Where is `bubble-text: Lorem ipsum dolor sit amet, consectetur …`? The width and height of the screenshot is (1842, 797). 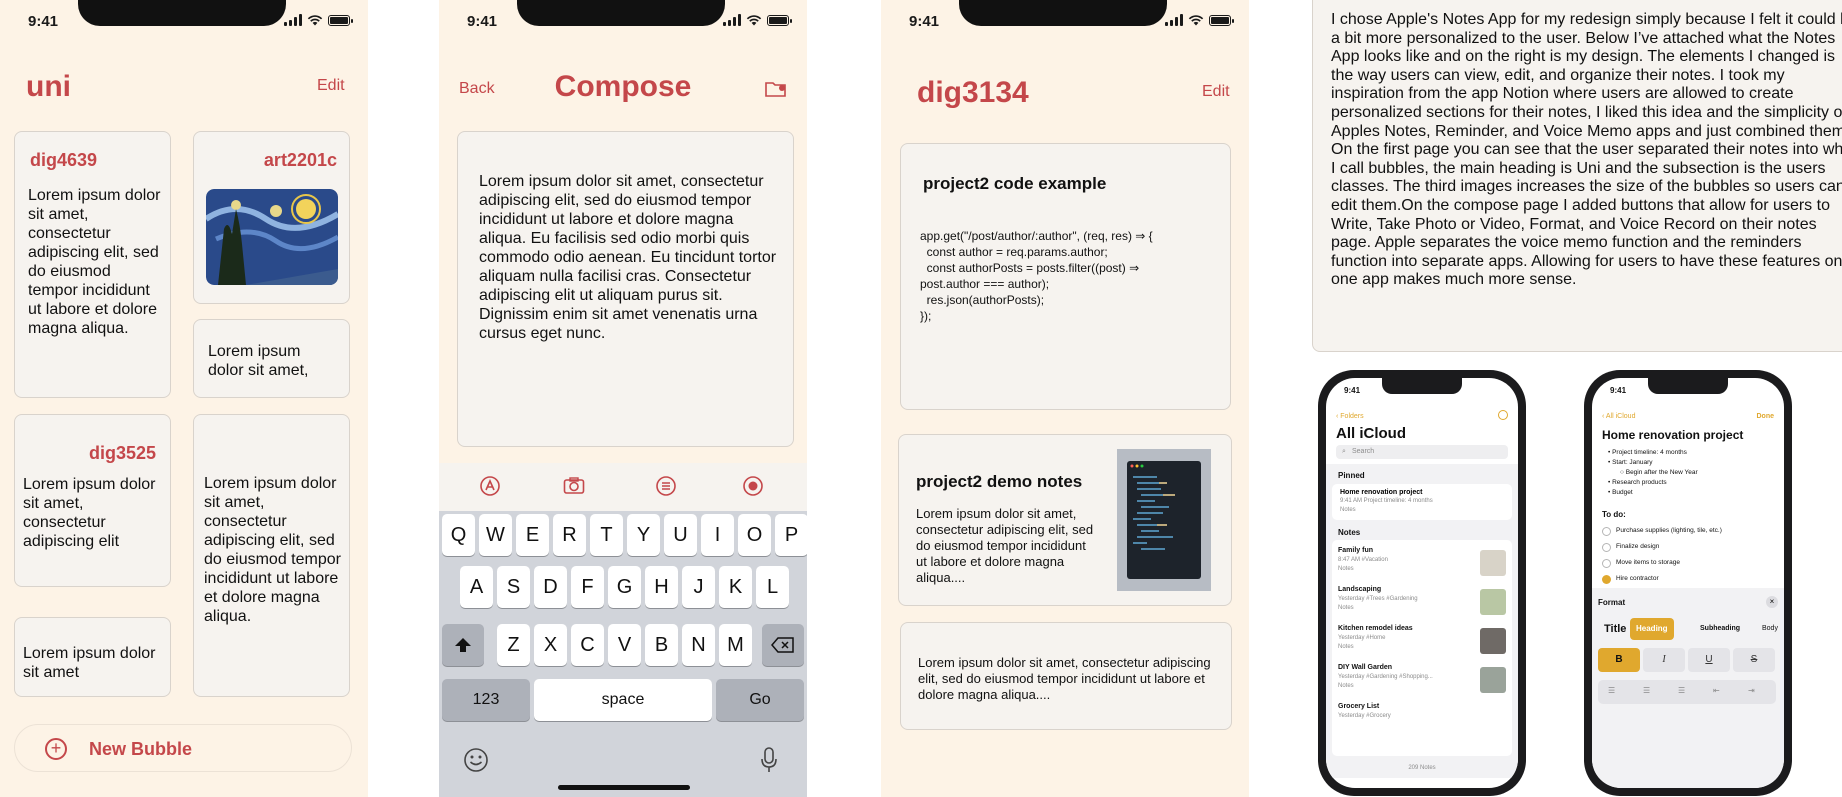 bubble-text: Lorem ipsum dolor sit amet, consectetur … is located at coordinates (89, 513).